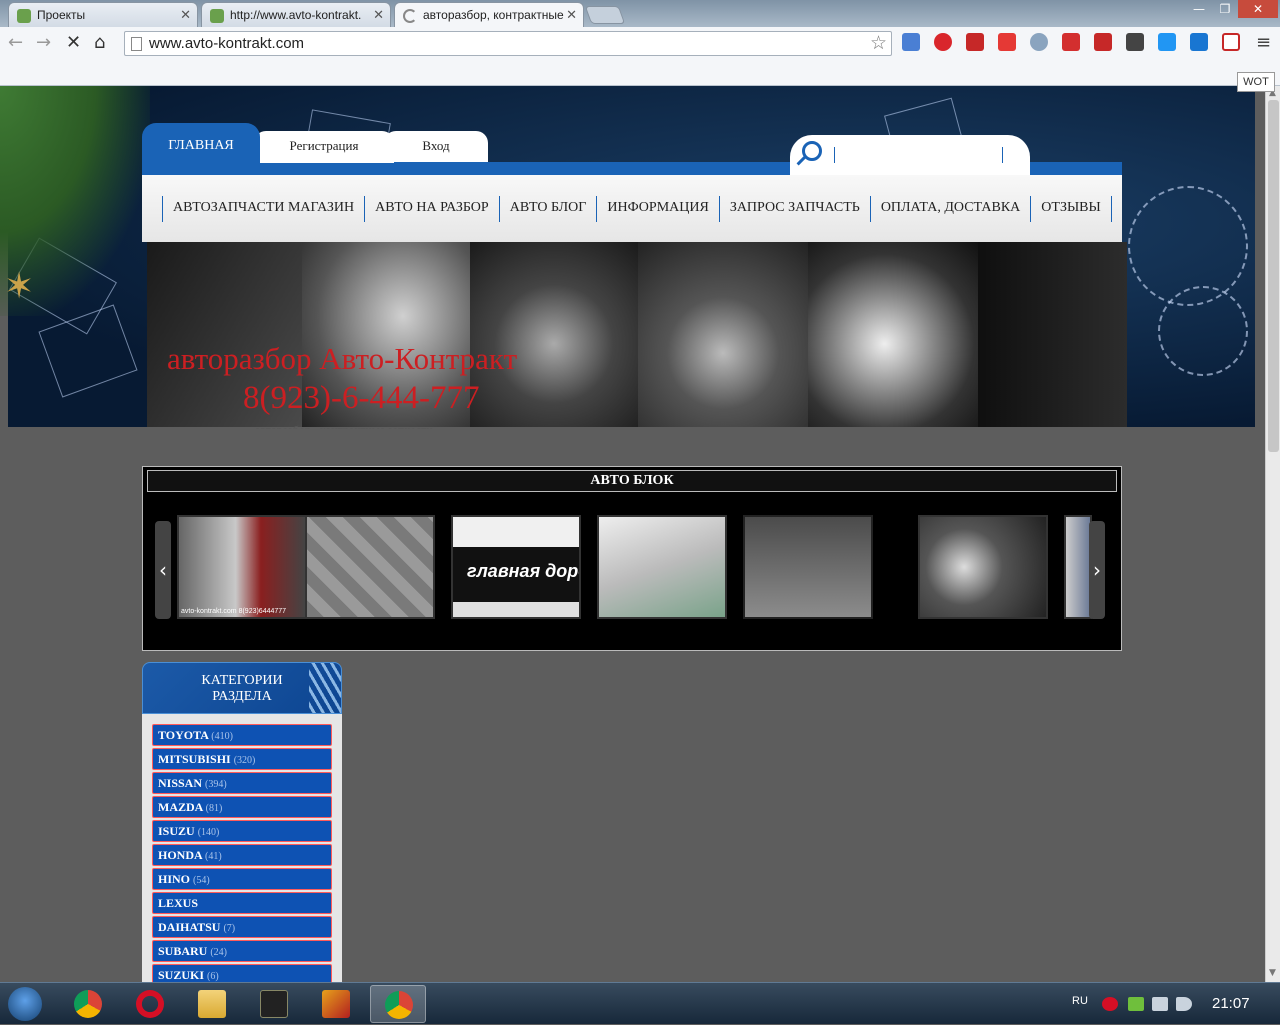 This screenshot has width=1280, height=1025. Describe the element at coordinates (1231, 42) in the screenshot. I see `wot-icon` at that location.